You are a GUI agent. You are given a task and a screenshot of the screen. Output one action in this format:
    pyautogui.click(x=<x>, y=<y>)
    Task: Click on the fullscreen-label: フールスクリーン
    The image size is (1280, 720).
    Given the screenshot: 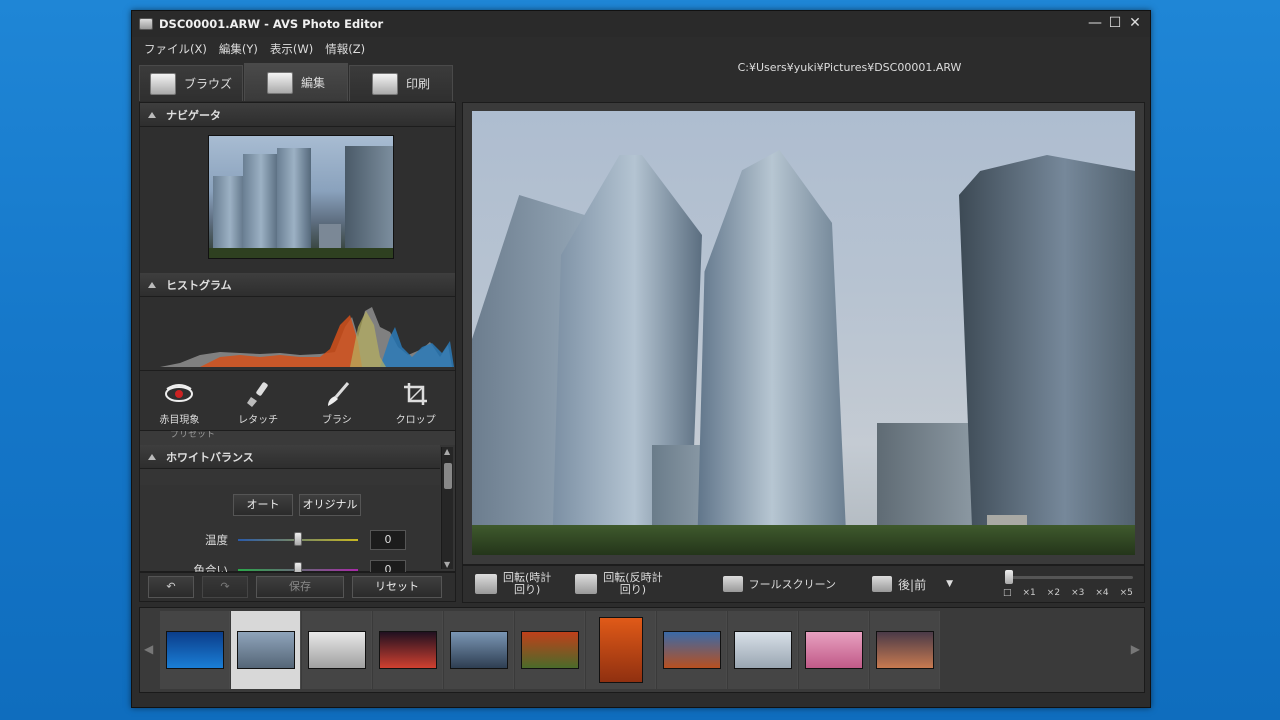 What is the action you would take?
    pyautogui.click(x=792, y=584)
    